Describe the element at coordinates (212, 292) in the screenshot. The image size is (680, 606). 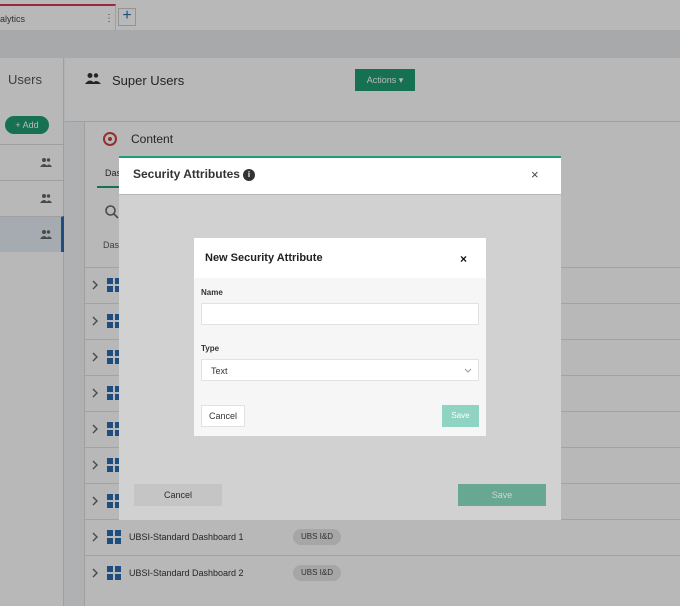
I see `name-label: Name` at that location.